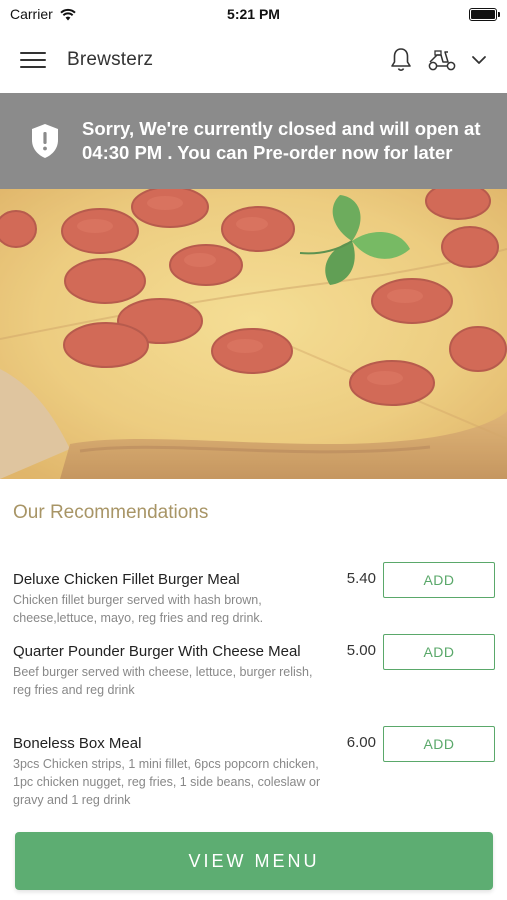  Describe the element at coordinates (254, 861) in the screenshot. I see `view-menu-button: VIEW MENU` at that location.